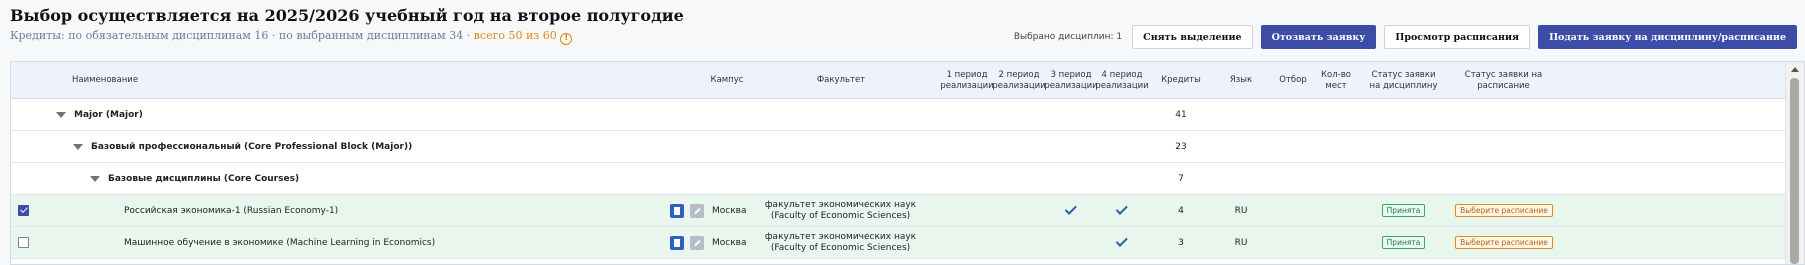  Describe the element at coordinates (1070, 80) in the screenshot. I see `column-period-3: 3 период реализации` at that location.